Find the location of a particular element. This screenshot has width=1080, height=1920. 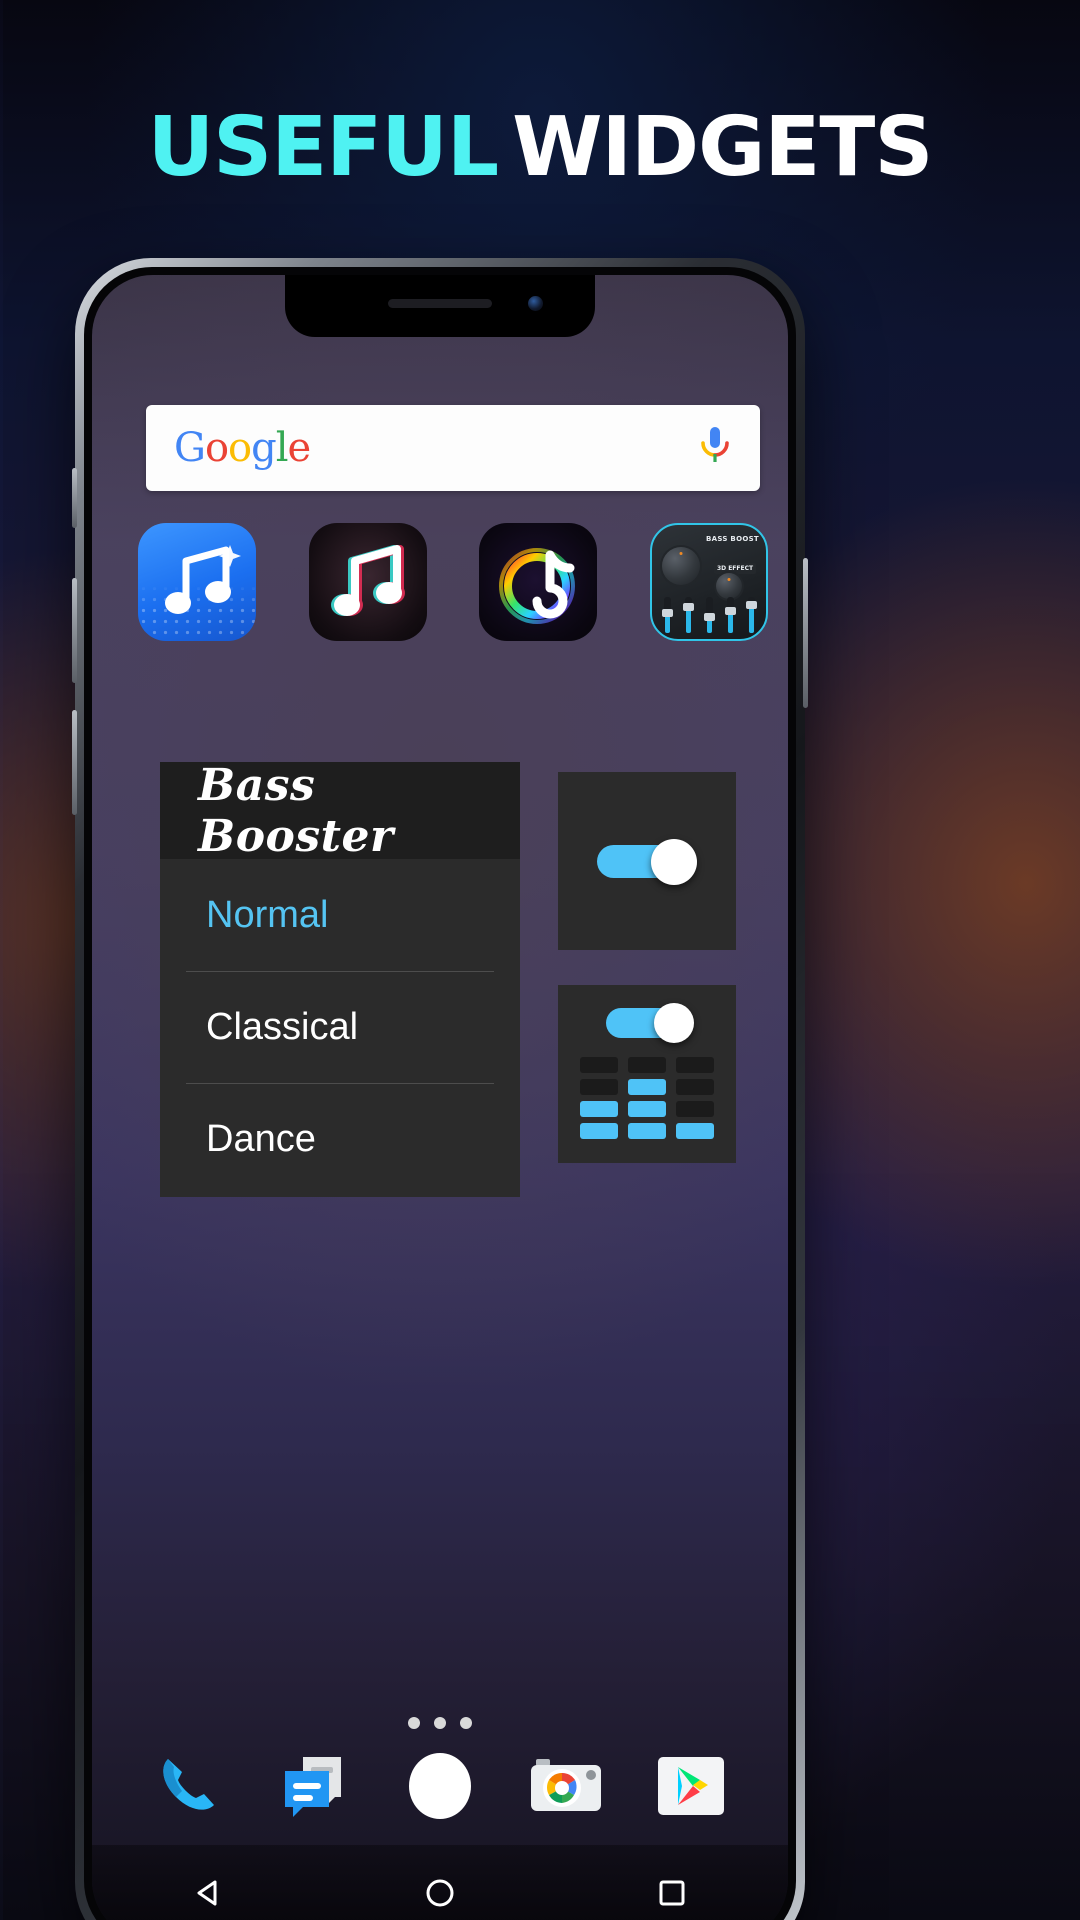

preset-widget-header: Bass Booster is located at coordinates (340, 810).